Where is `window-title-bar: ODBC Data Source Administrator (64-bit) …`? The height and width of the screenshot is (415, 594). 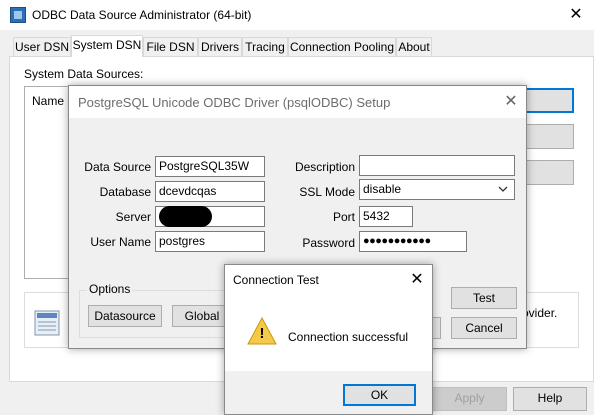
window-title-bar: ODBC Data Source Administrator (64-bit) … is located at coordinates (297, 15).